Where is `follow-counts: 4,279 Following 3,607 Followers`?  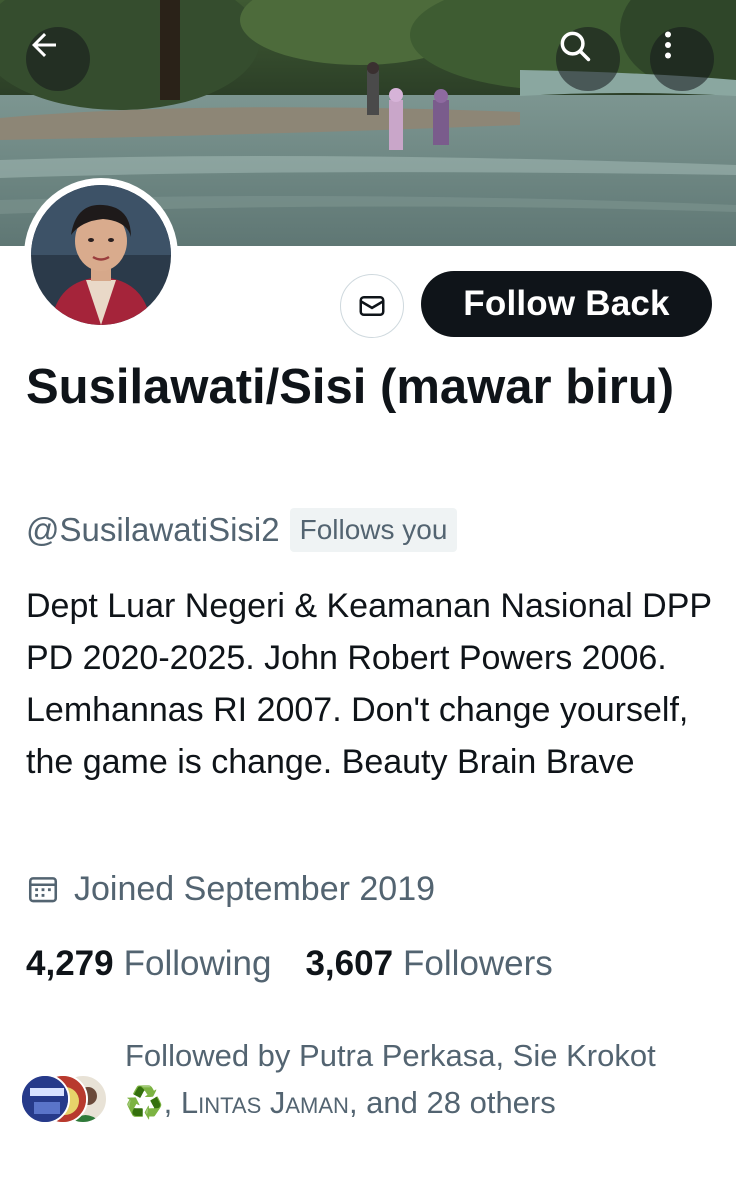
follow-counts: 4,279 Following 3,607 Followers is located at coordinates (306, 964).